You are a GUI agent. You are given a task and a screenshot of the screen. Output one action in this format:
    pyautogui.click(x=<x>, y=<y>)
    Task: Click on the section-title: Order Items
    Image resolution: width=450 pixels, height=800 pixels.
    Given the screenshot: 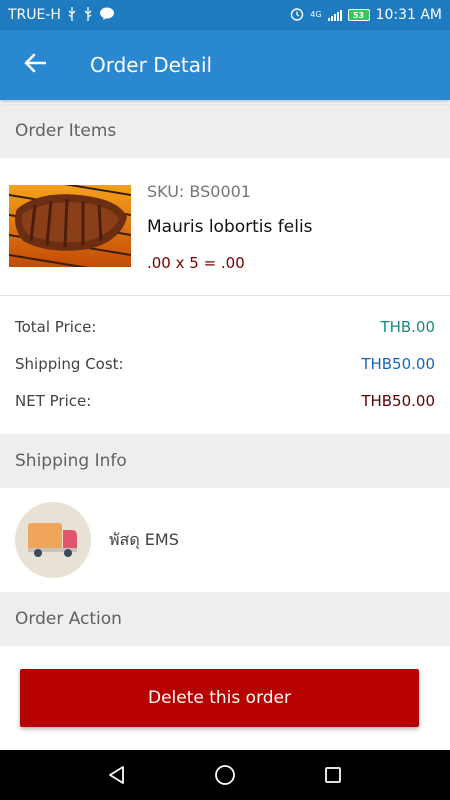 What is the action you would take?
    pyautogui.click(x=66, y=131)
    